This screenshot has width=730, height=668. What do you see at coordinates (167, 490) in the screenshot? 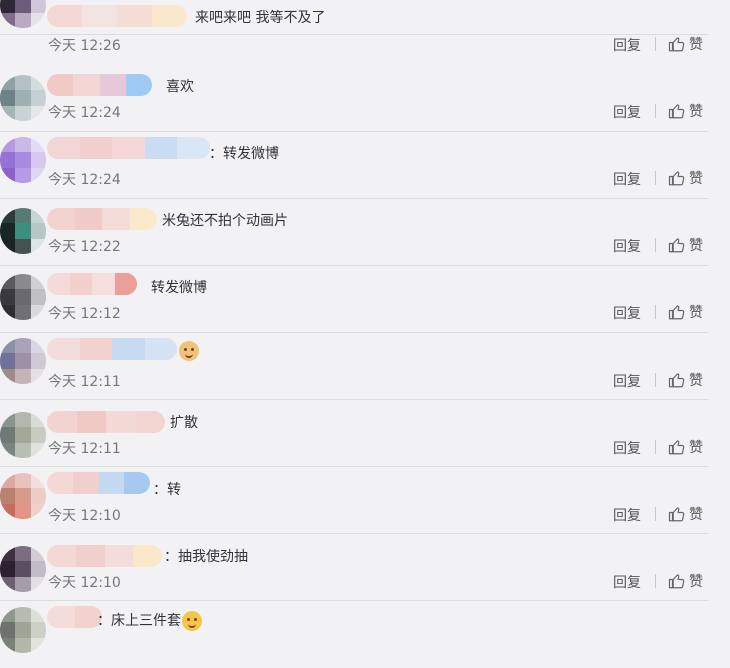
I see `comment-text: ：转` at bounding box center [167, 490].